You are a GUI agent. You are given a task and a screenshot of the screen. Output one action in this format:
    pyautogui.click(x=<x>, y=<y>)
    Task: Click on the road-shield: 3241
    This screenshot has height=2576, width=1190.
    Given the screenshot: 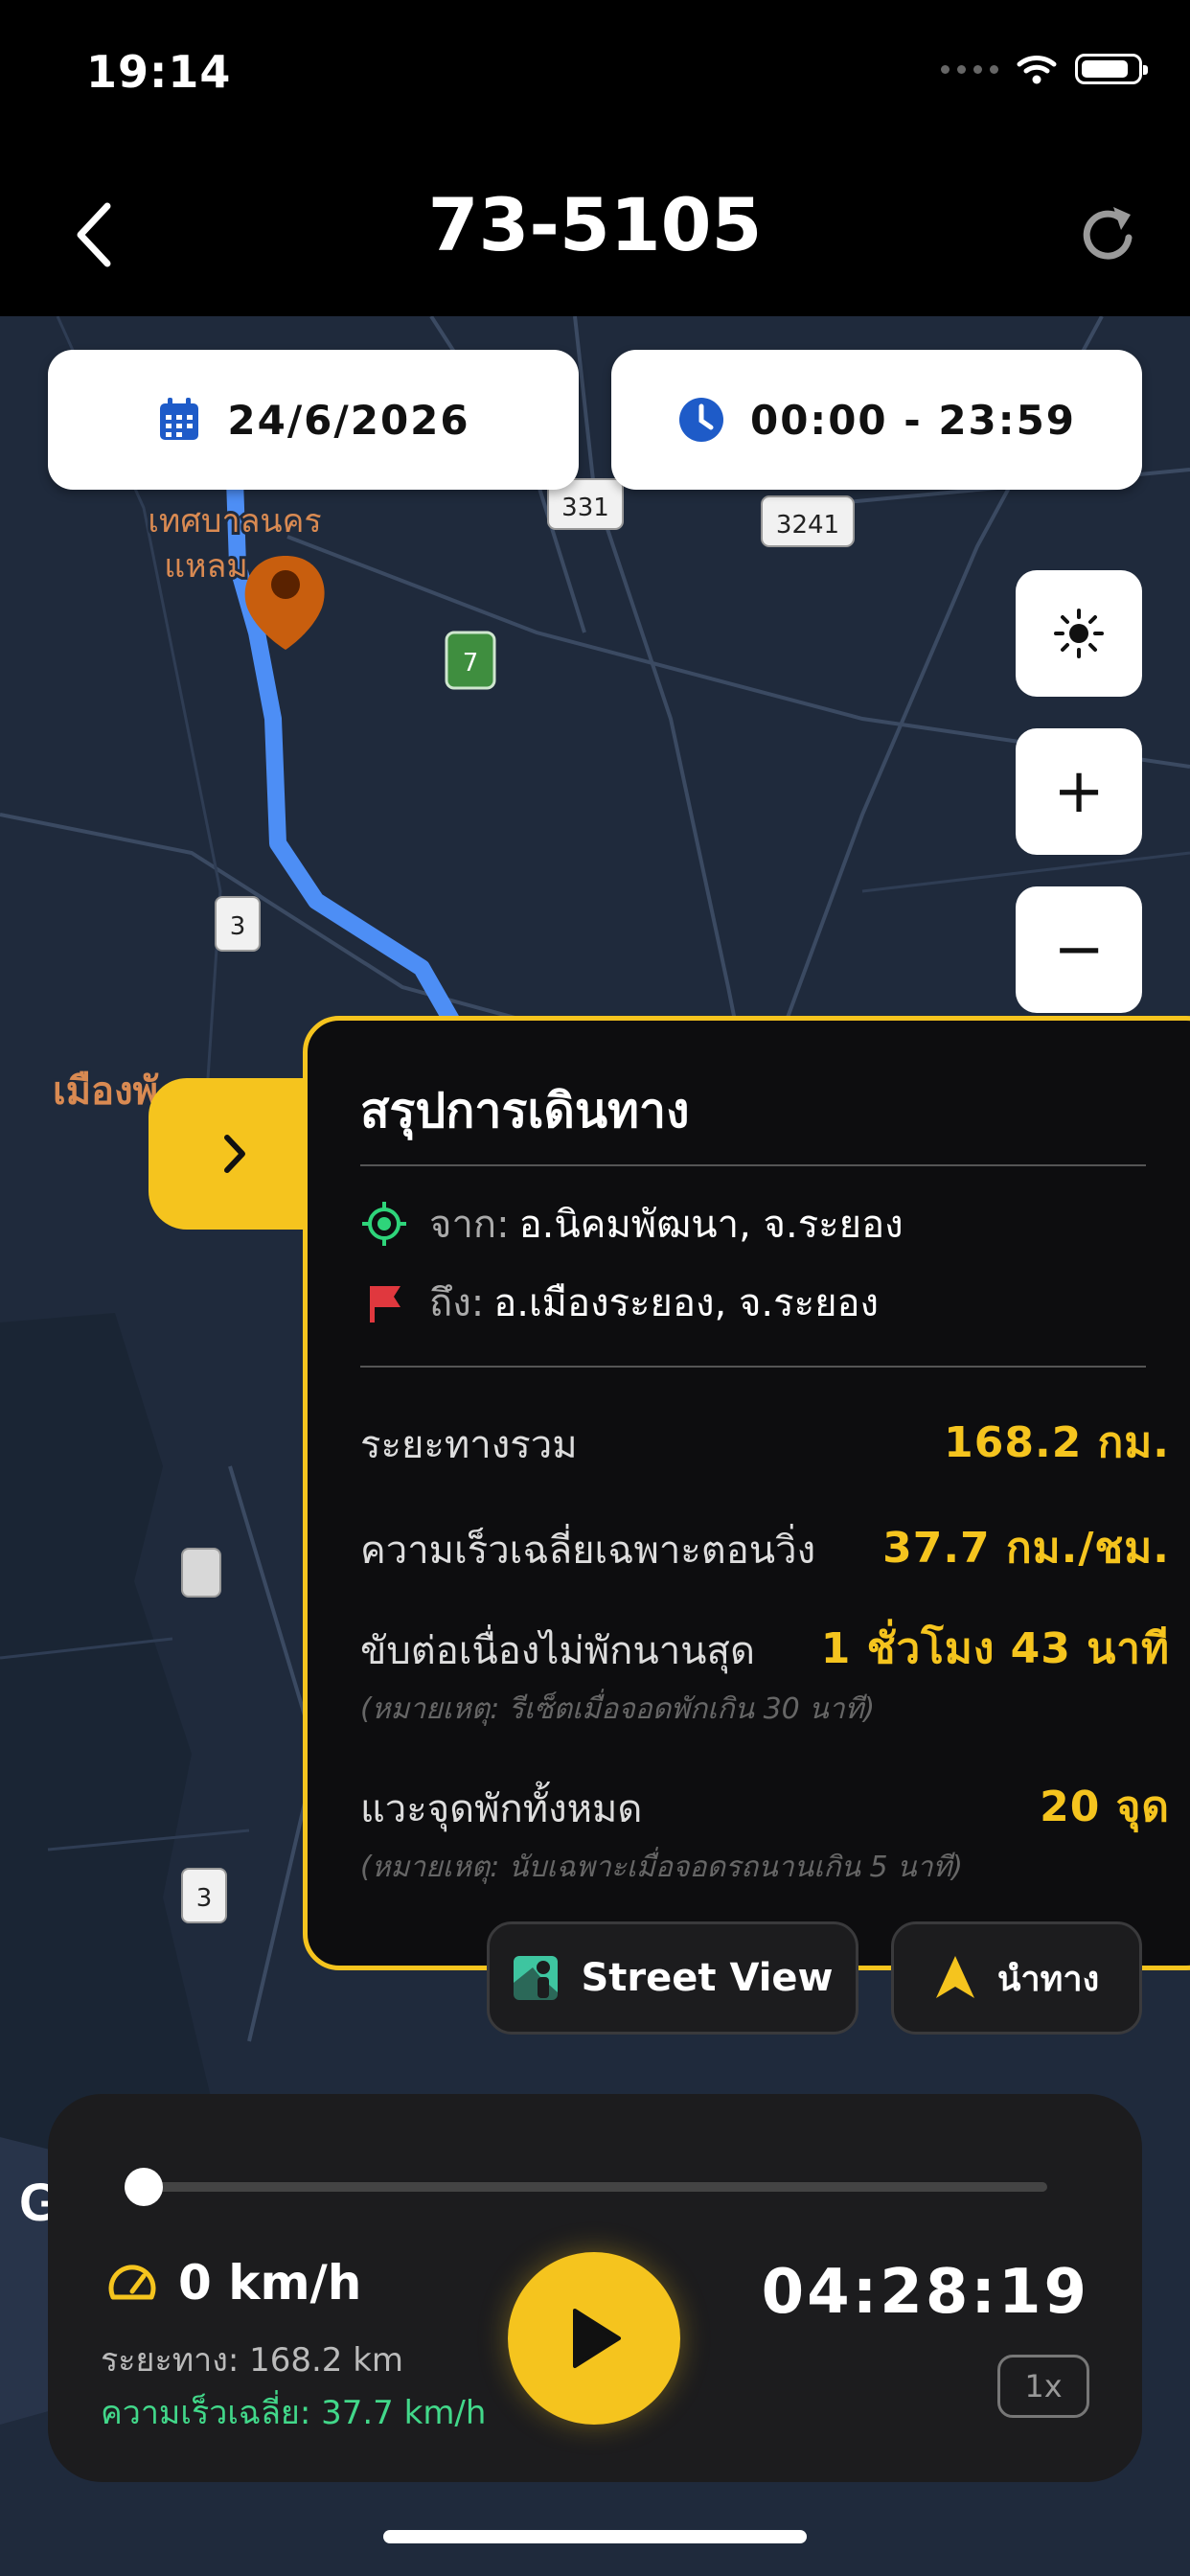 What is the action you would take?
    pyautogui.click(x=808, y=521)
    